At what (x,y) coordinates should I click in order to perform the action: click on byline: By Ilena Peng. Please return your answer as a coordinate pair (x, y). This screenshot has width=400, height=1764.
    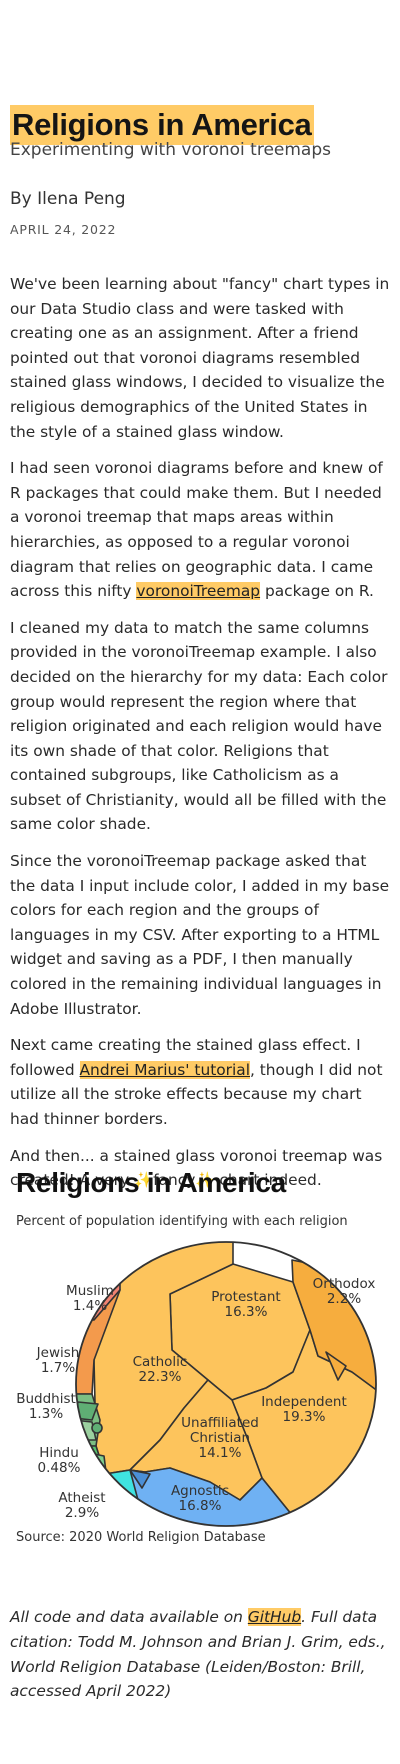
    Looking at the image, I should click on (68, 199).